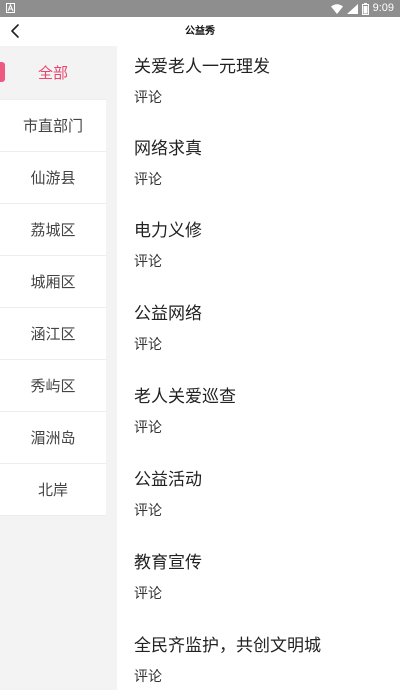  I want to click on article-title: 教育宣传, so click(264, 563).